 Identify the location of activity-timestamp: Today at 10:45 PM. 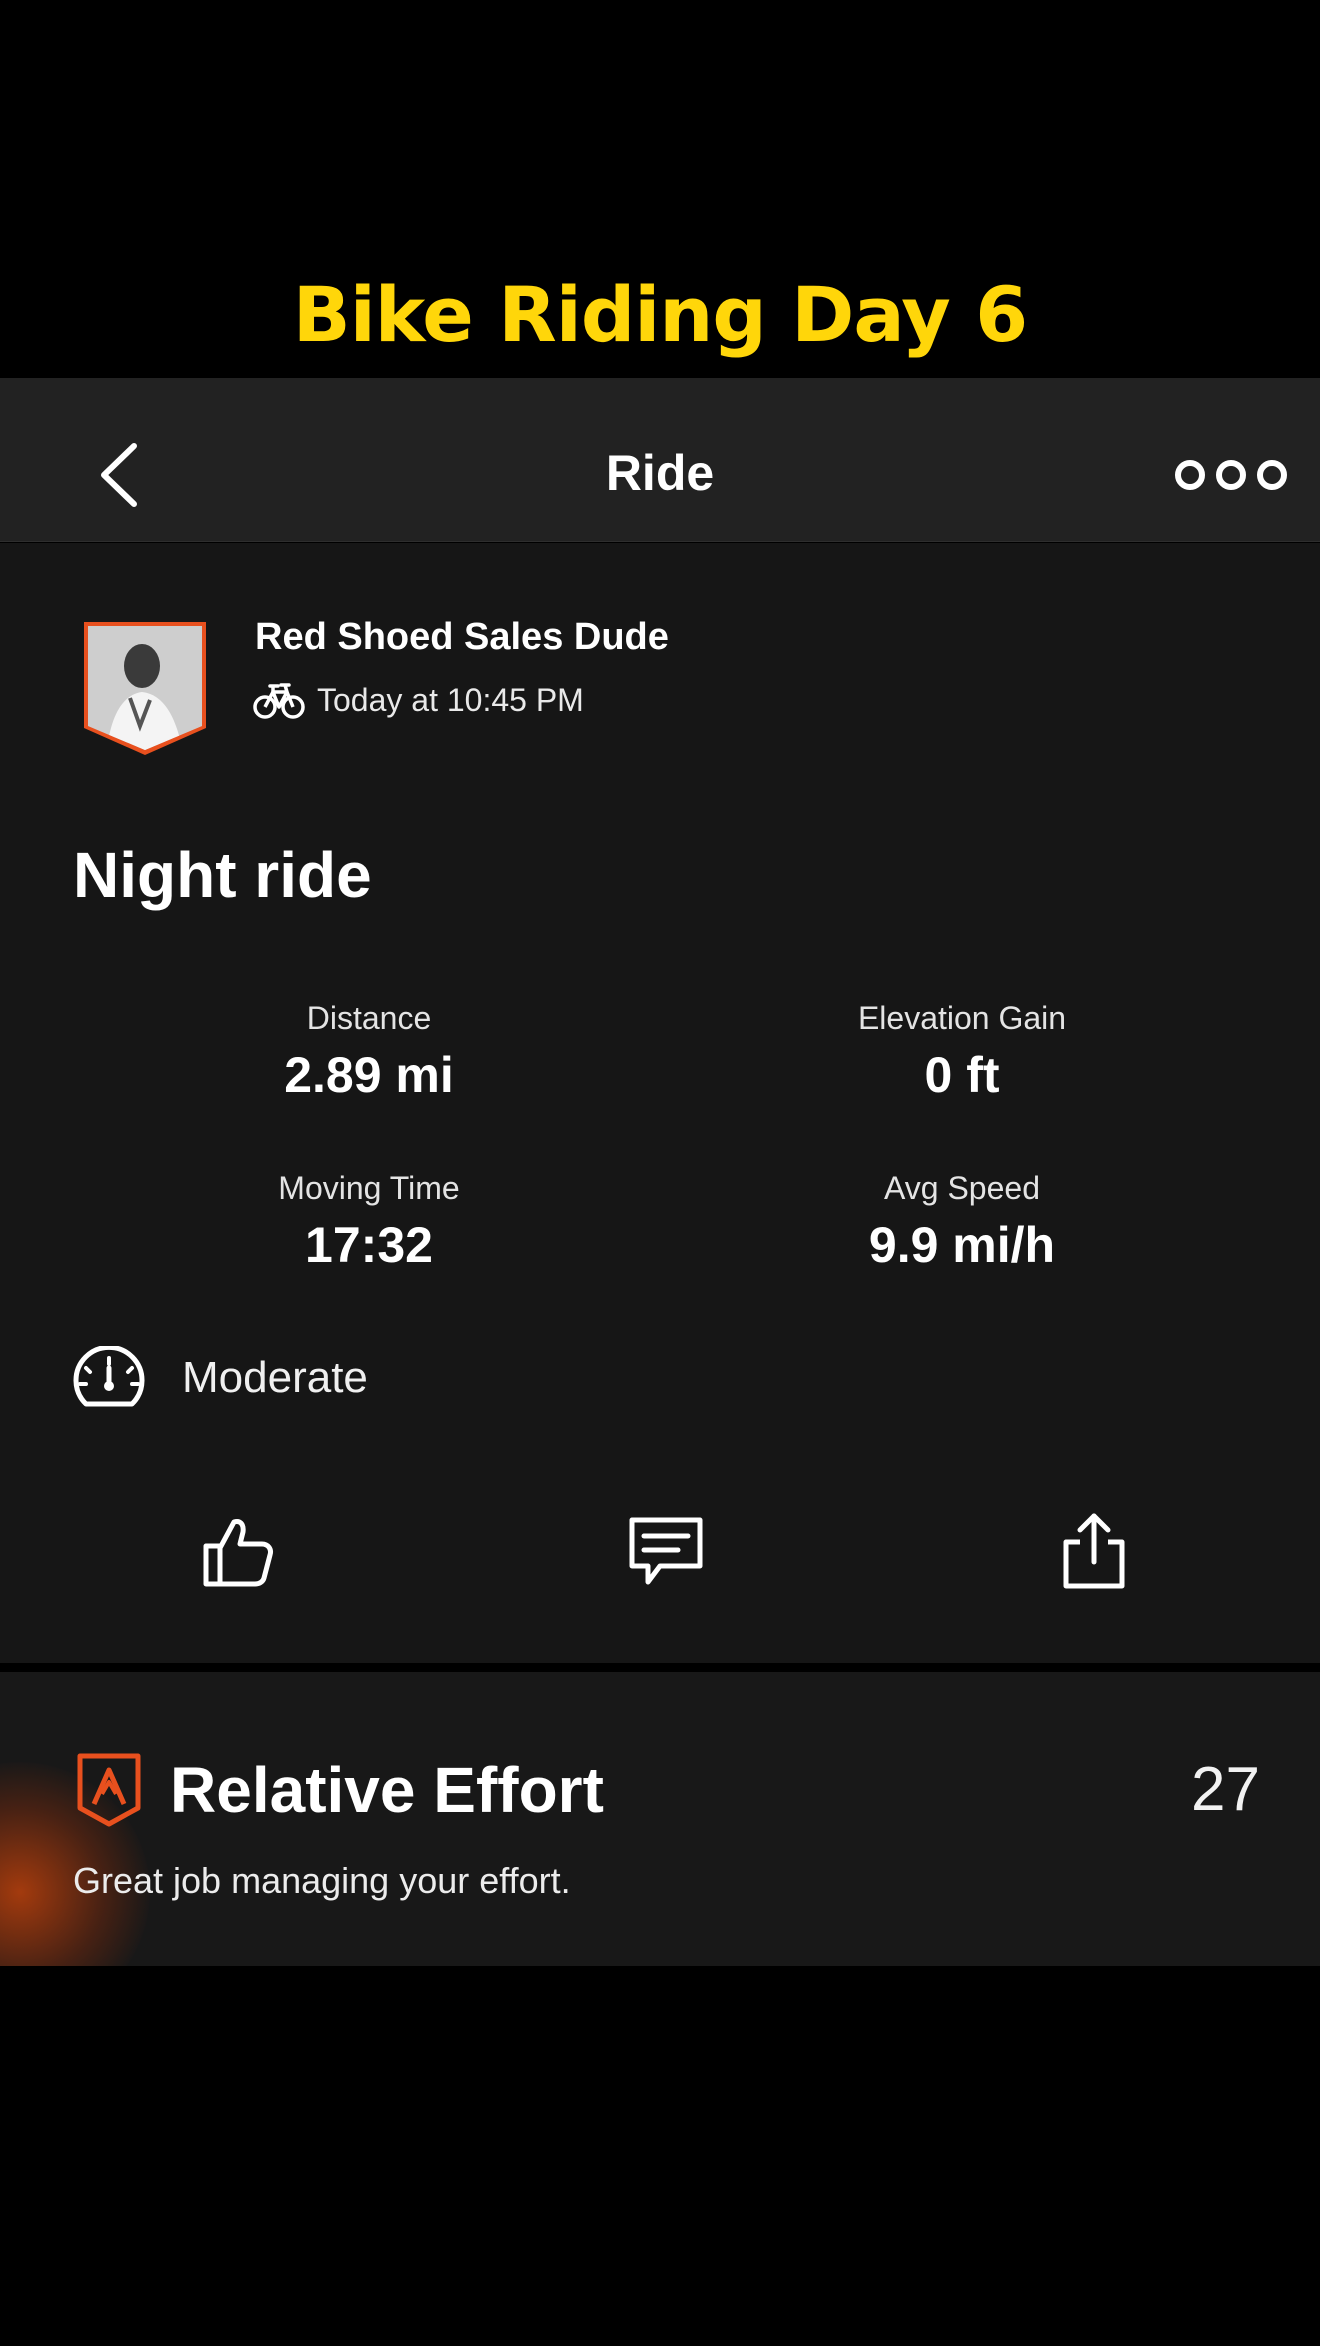
(450, 699).